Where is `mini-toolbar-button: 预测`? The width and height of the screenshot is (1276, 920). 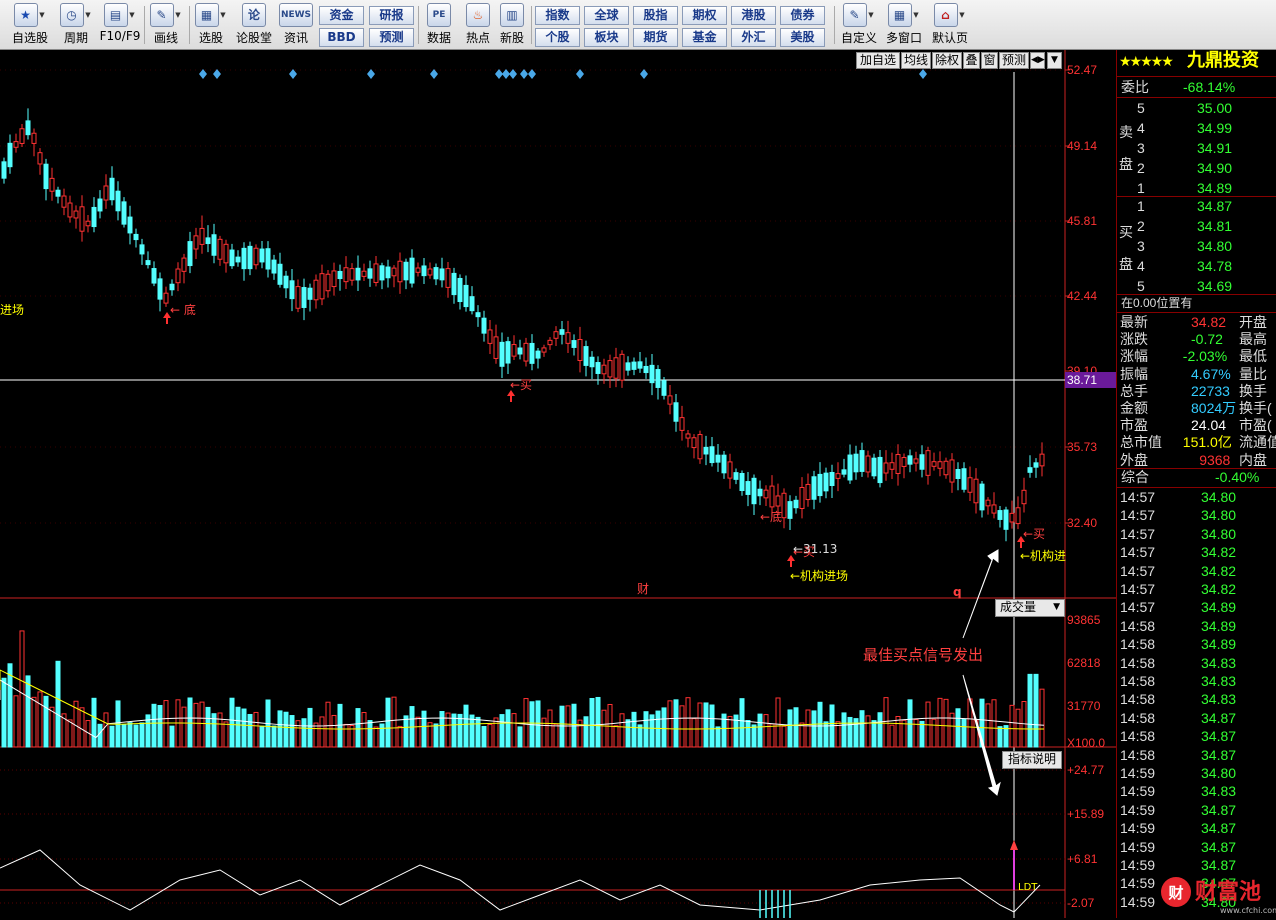
mini-toolbar-button: 预测 is located at coordinates (1014, 60).